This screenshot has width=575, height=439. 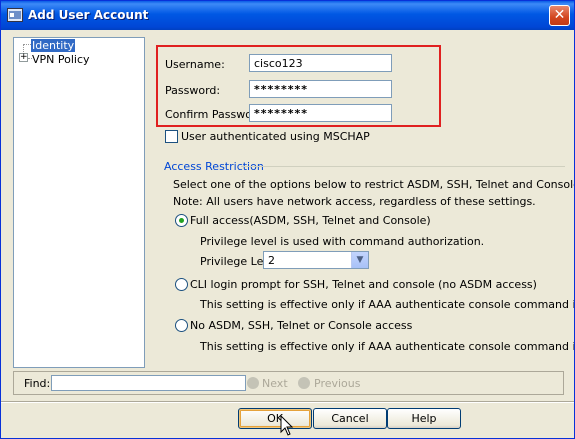 I want to click on cli-login-radio, so click(x=181, y=284).